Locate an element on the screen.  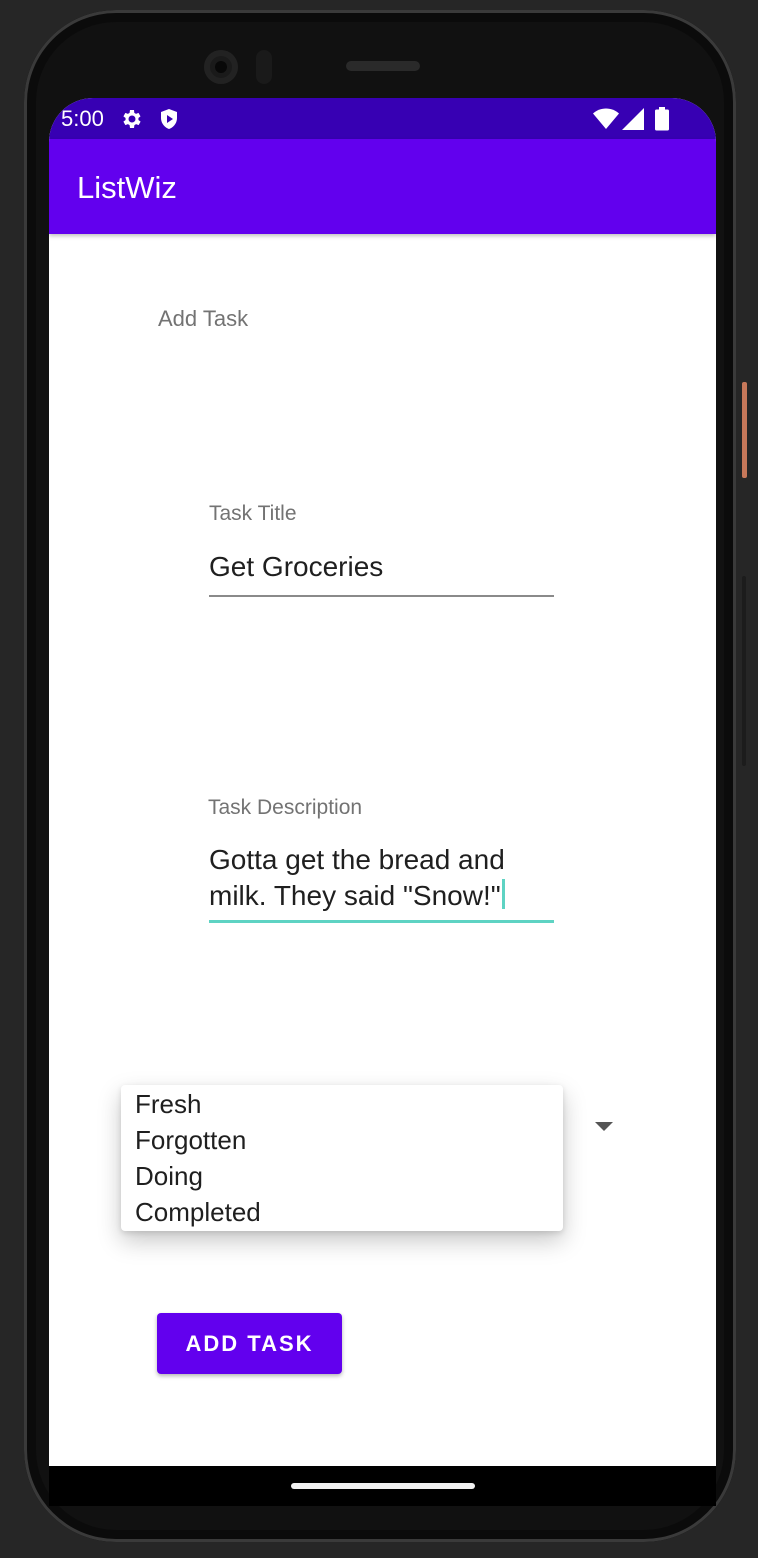
dropdown-option-doing: Doing is located at coordinates (169, 1176).